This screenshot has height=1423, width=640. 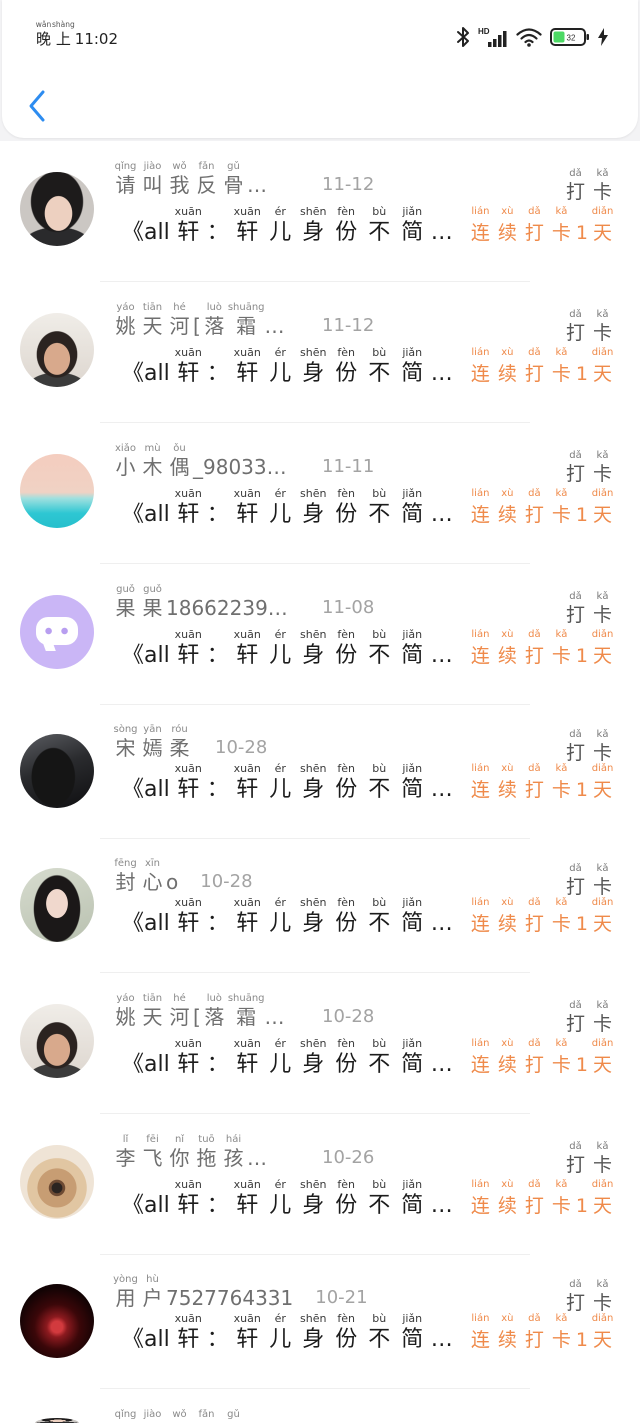 What do you see at coordinates (241, 747) in the screenshot?
I see `checkin-date: 10-28` at bounding box center [241, 747].